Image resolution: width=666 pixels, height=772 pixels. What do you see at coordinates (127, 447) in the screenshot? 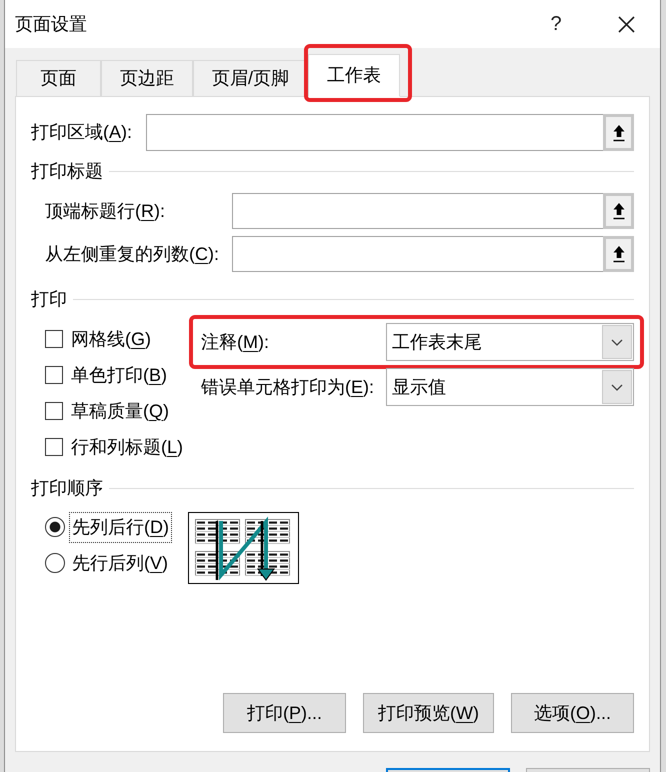
I see `checkbox-label: 行和列标题(L)` at bounding box center [127, 447].